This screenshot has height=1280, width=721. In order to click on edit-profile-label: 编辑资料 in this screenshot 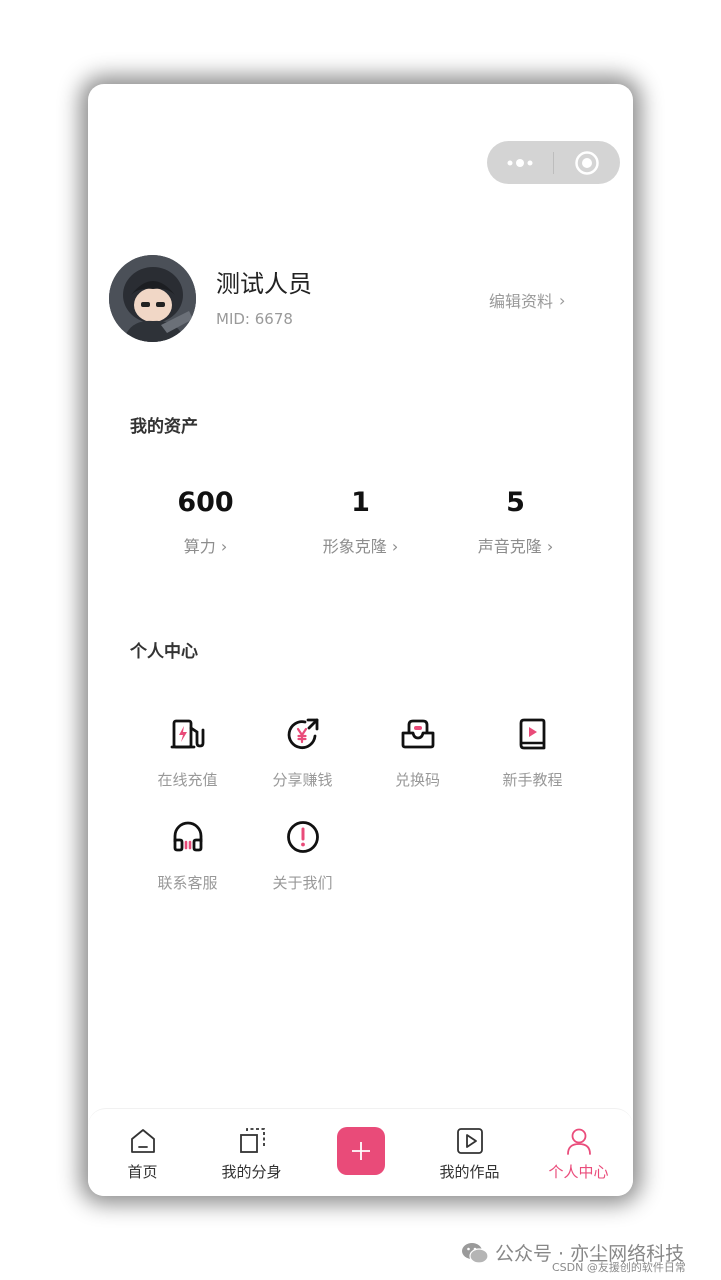, I will do `click(521, 301)`.